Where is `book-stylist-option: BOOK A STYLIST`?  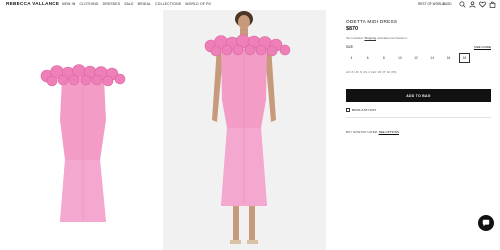 book-stylist-option: BOOK A STYLIST is located at coordinates (361, 110).